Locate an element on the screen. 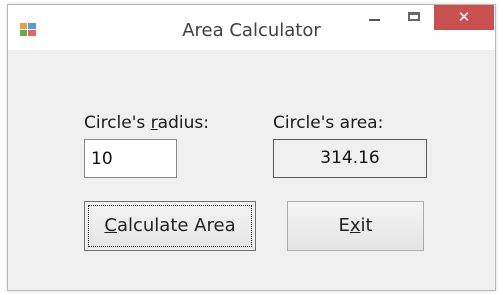 The image size is (503, 295). calculate-area-button: Calculate Area is located at coordinates (170, 226).